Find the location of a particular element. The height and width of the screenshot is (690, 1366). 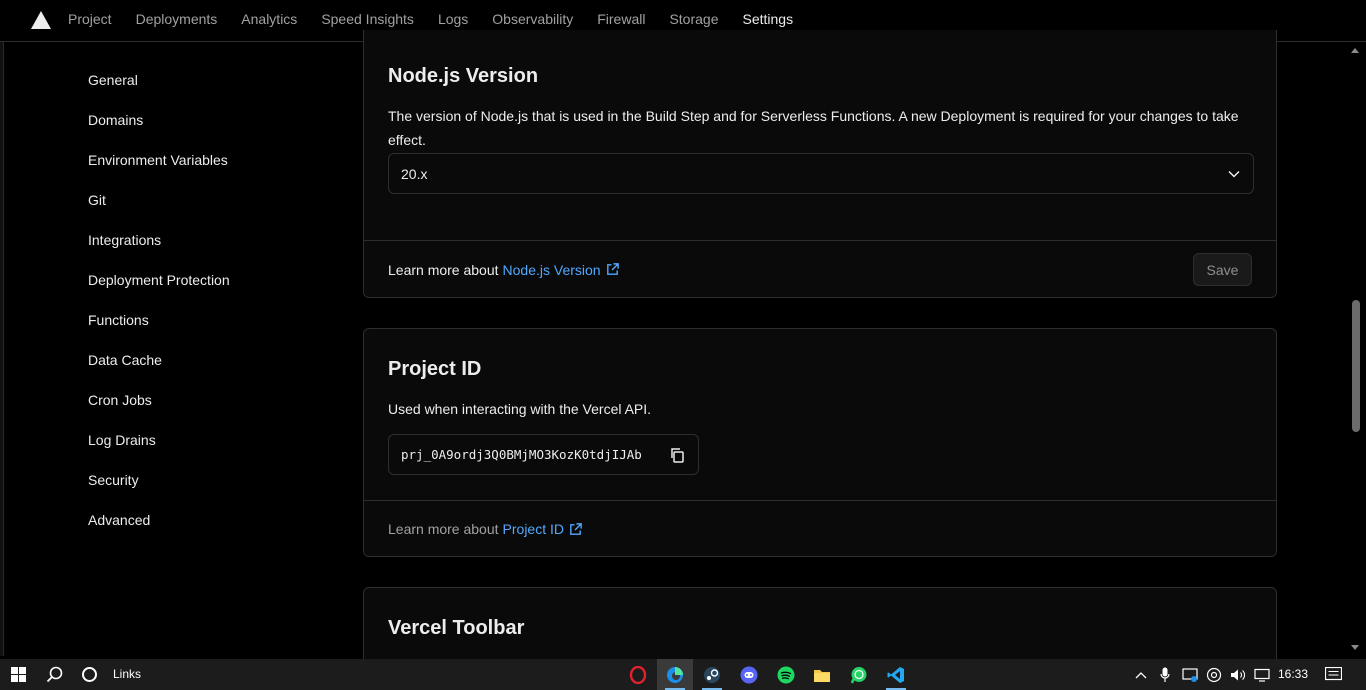

search-icon is located at coordinates (54, 674).